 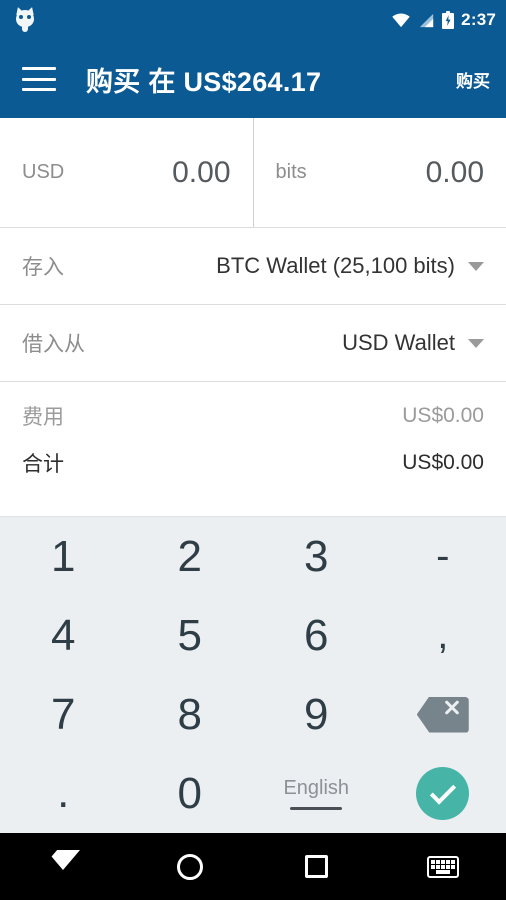 I want to click on fee-label: 费用, so click(x=43, y=417).